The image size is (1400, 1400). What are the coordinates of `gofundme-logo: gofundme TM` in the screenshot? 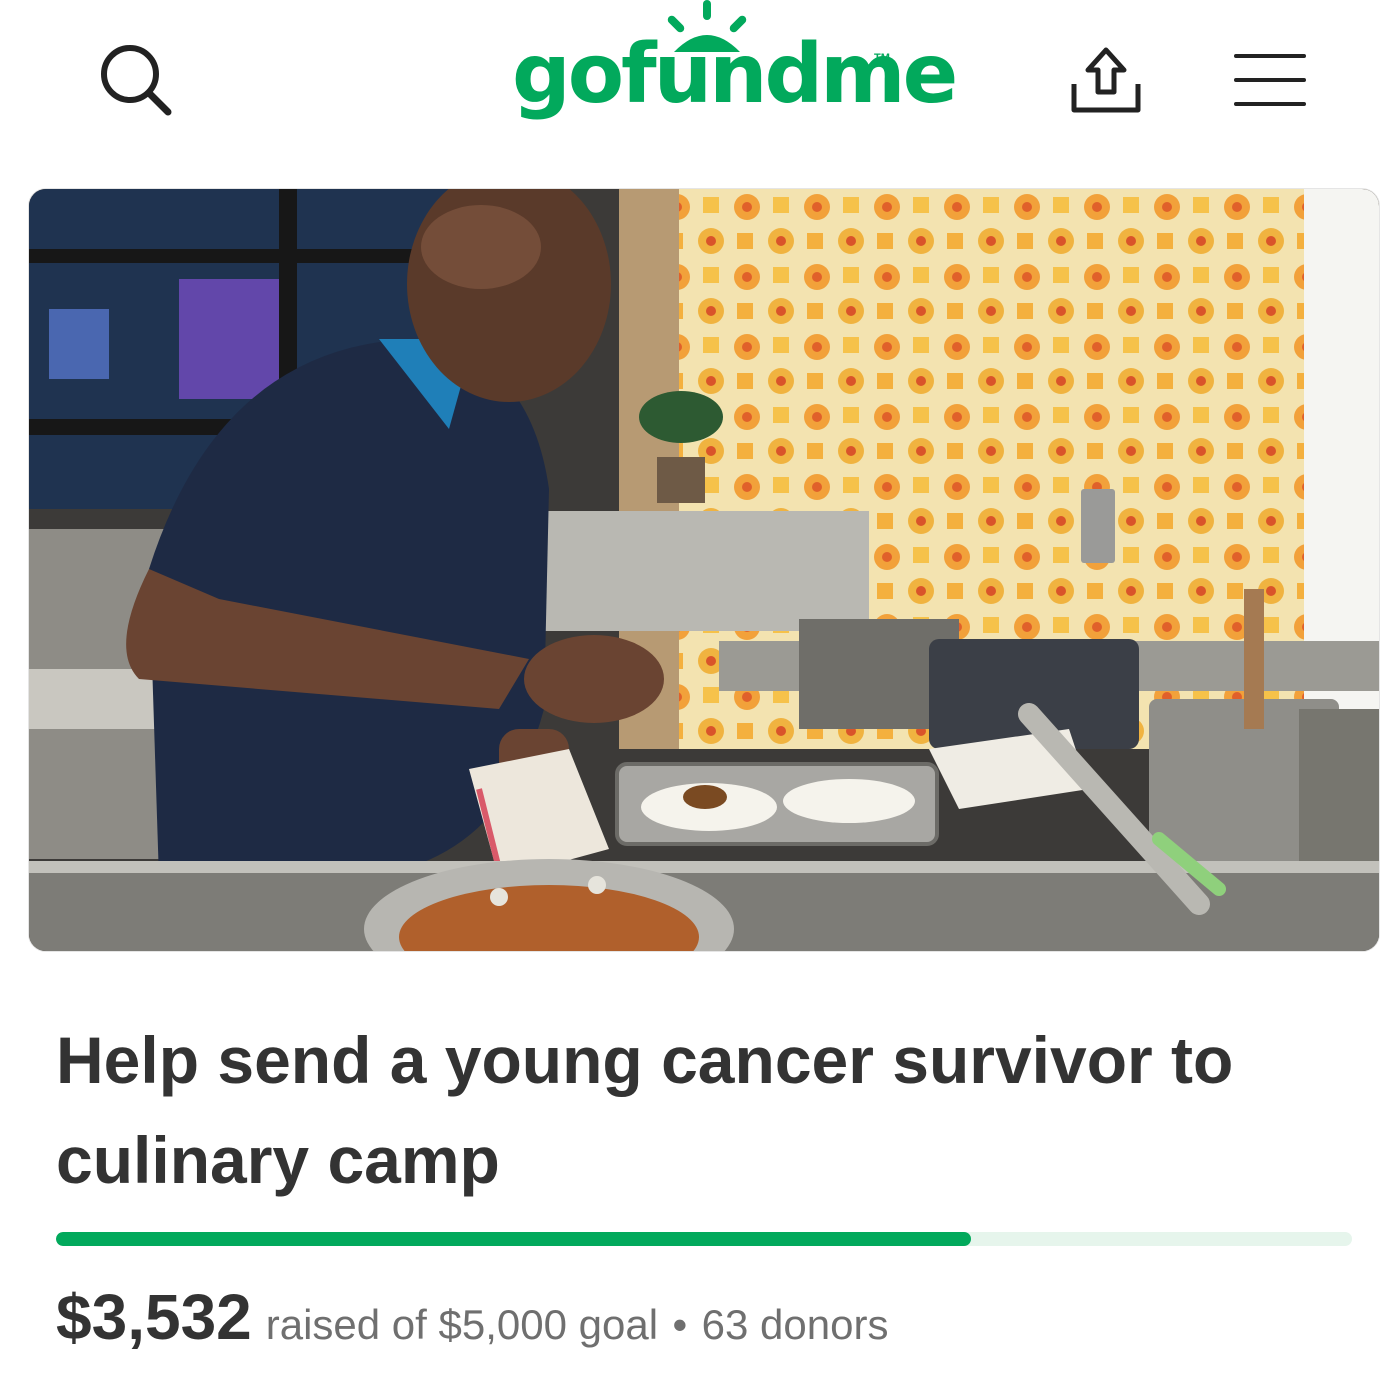 It's located at (735, 70).